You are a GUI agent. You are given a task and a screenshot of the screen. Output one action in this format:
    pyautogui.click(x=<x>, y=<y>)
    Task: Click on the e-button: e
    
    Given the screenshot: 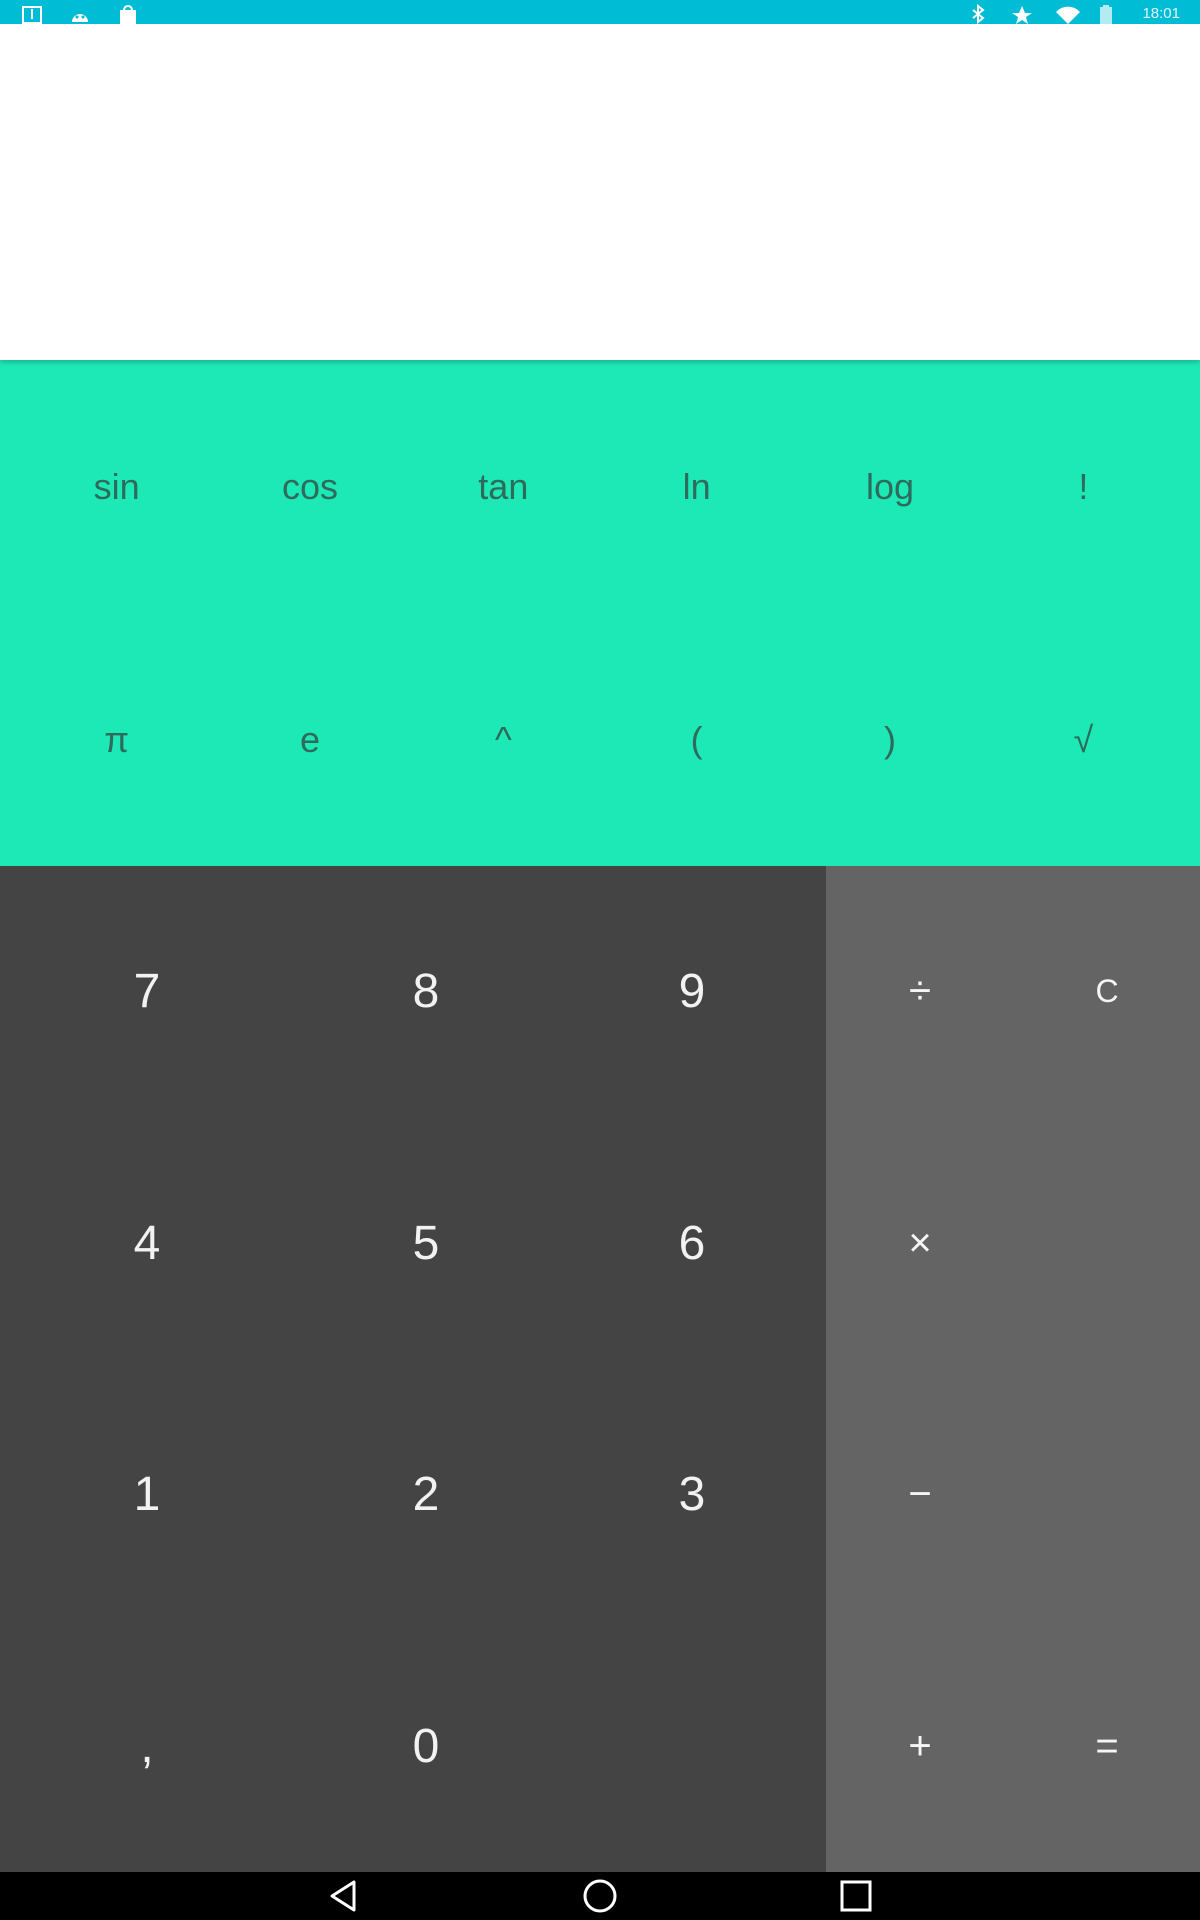 What is the action you would take?
    pyautogui.click(x=309, y=739)
    